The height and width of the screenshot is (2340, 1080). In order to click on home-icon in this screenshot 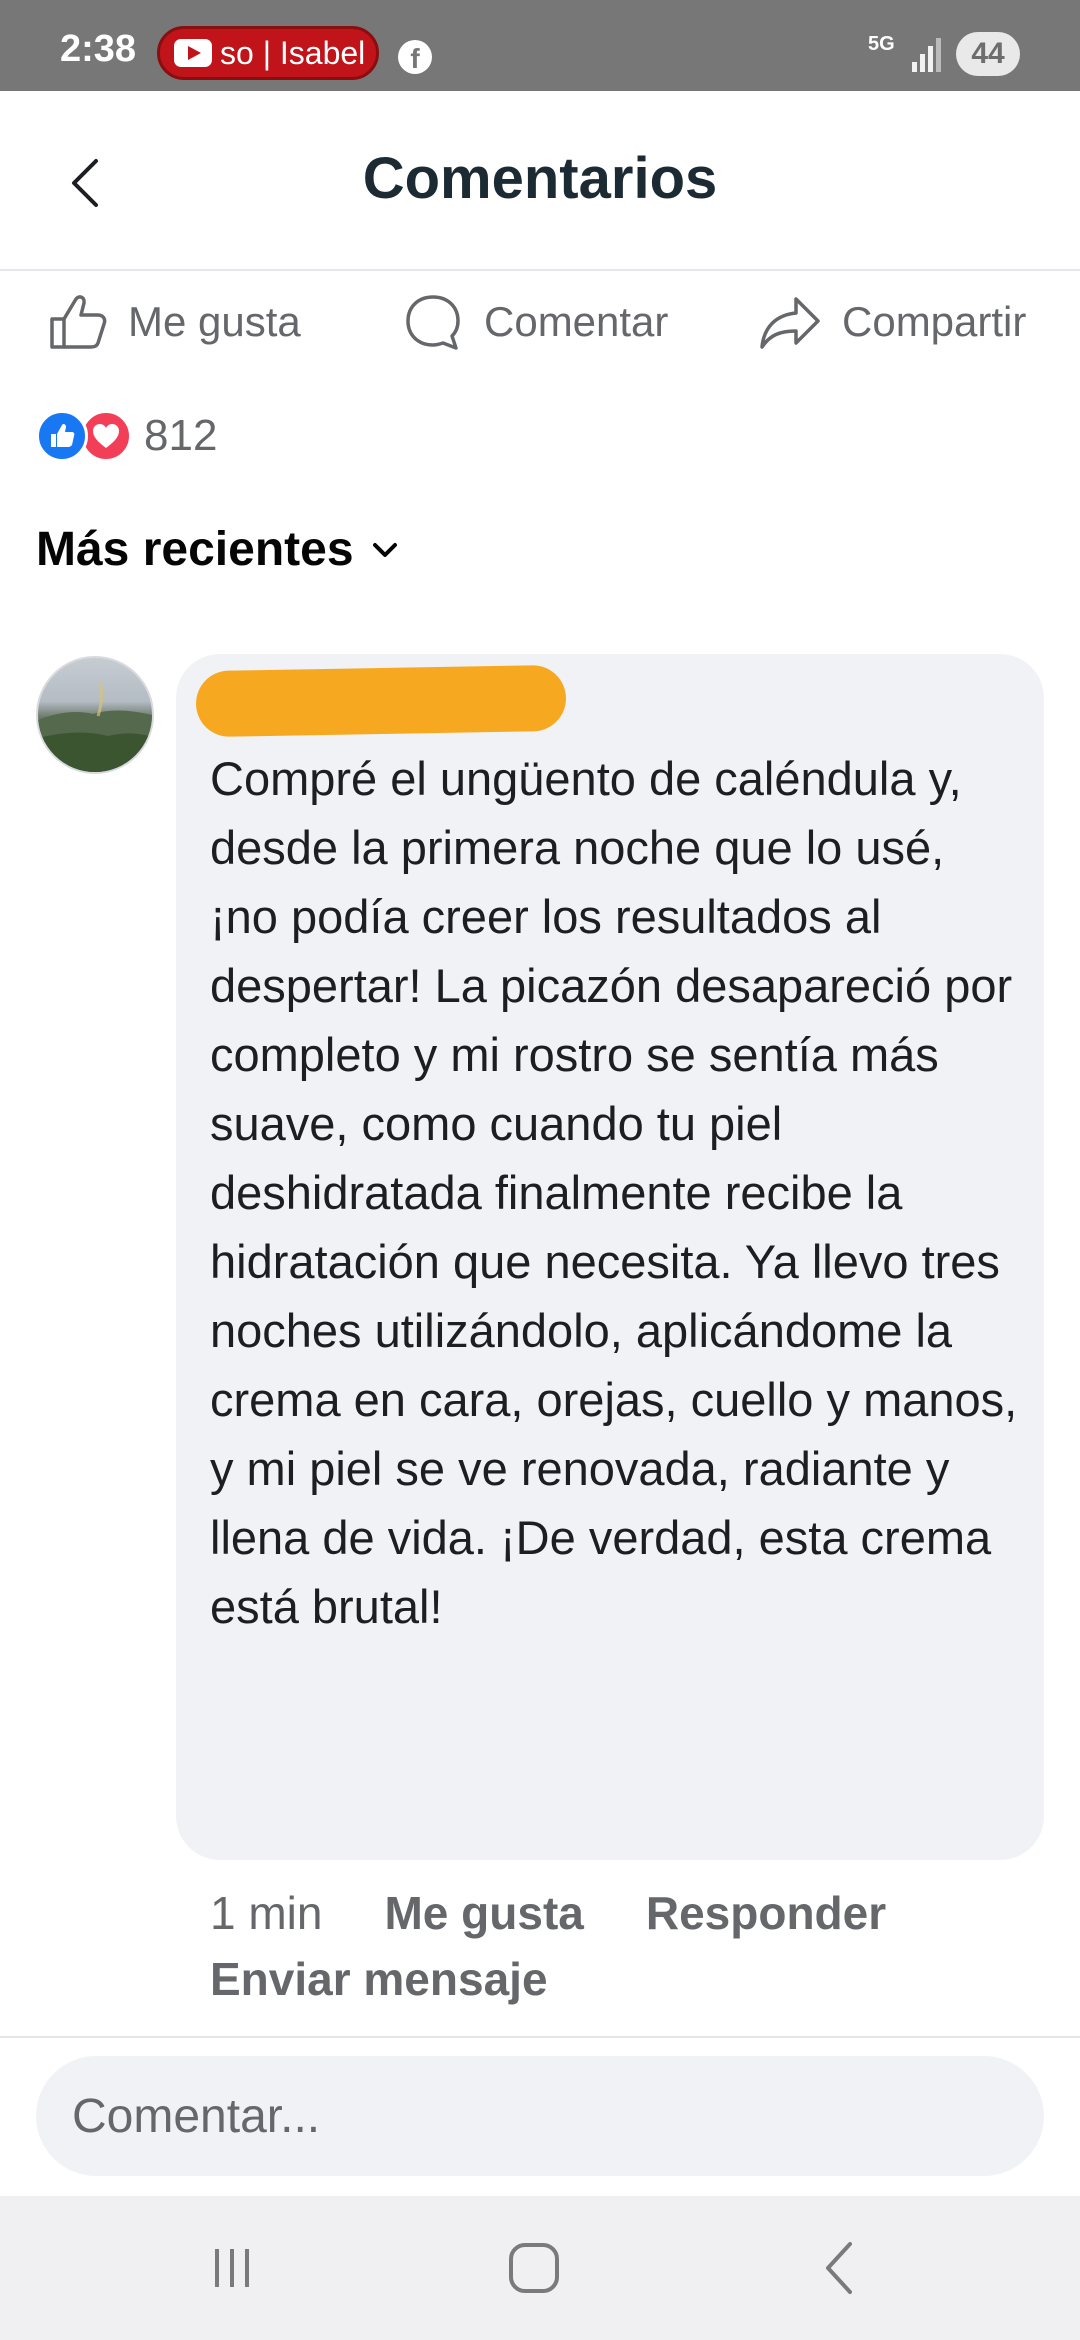, I will do `click(534, 2268)`.